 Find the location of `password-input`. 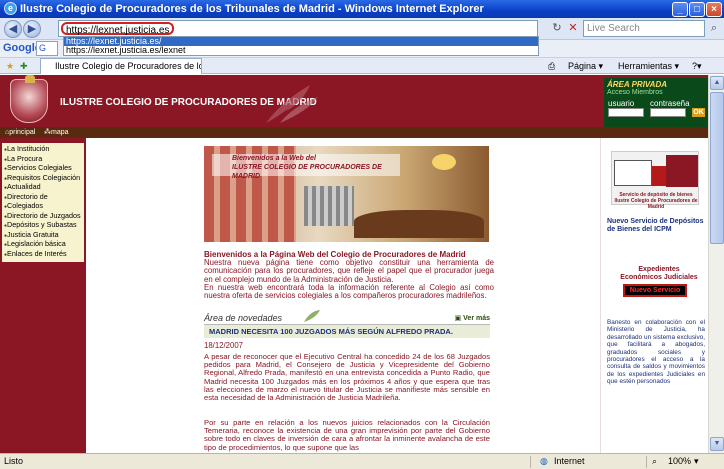

password-input is located at coordinates (668, 112).